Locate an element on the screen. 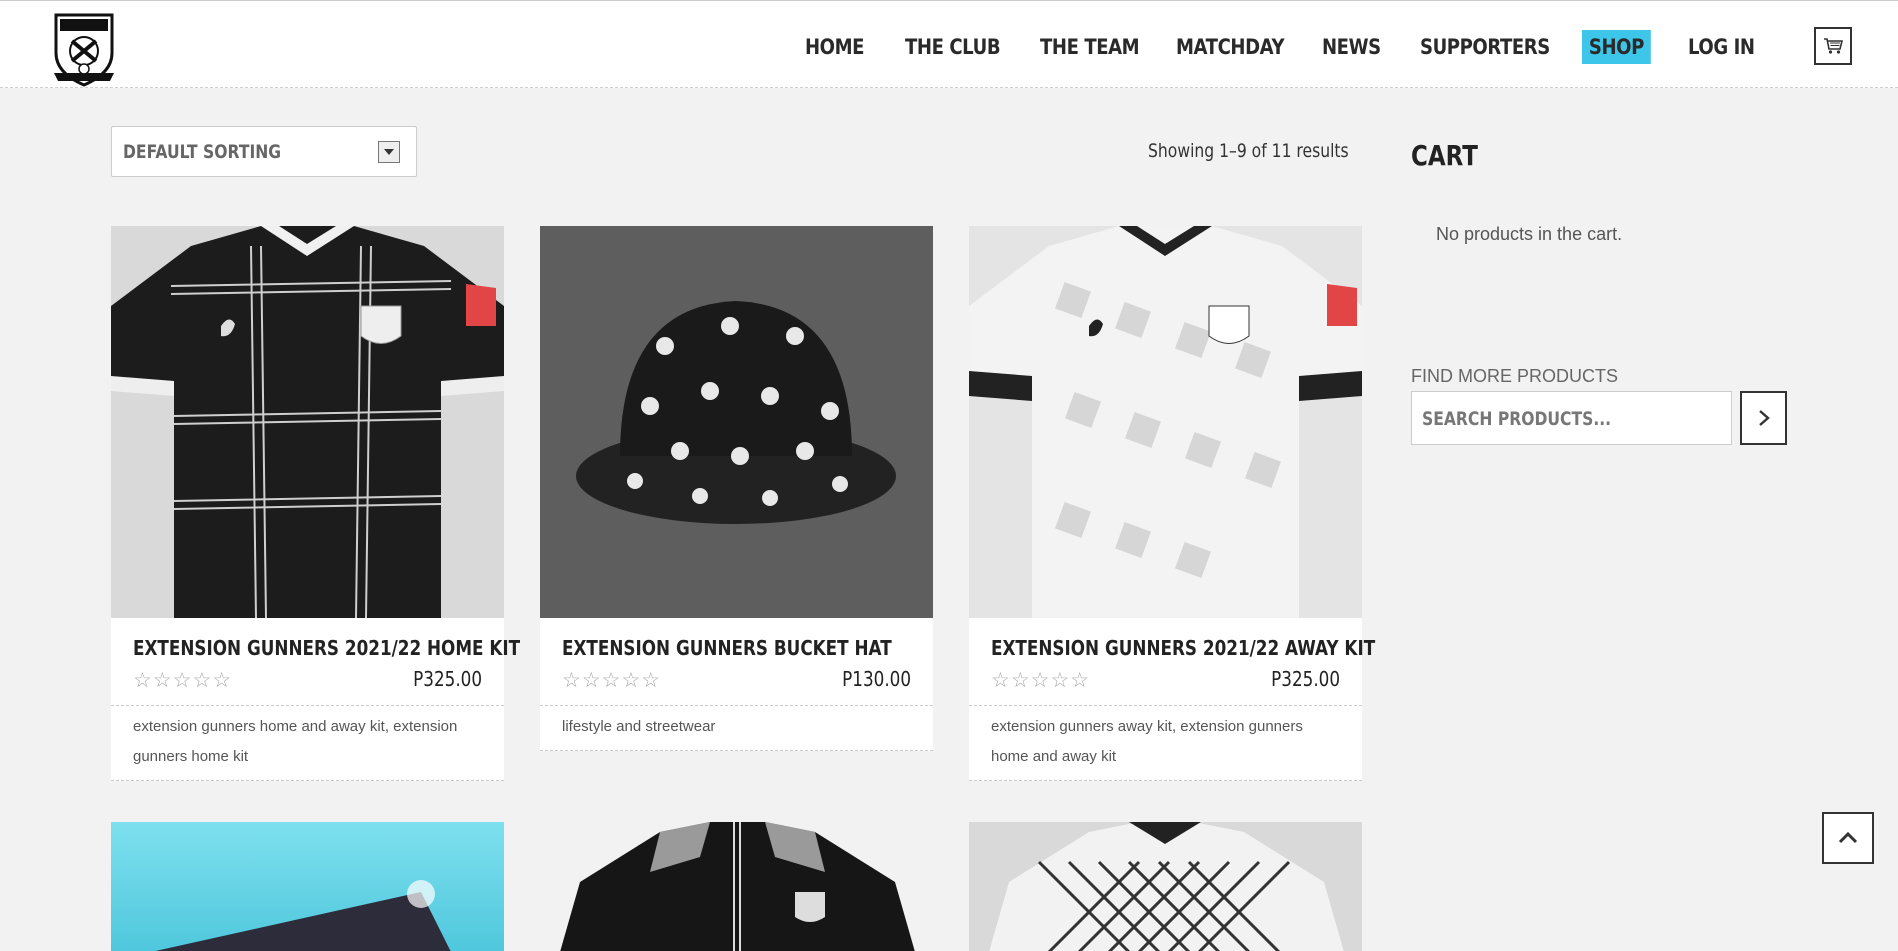 This screenshot has width=1898, height=951. sorting-selected-value: DEFAULT SORTING is located at coordinates (202, 152).